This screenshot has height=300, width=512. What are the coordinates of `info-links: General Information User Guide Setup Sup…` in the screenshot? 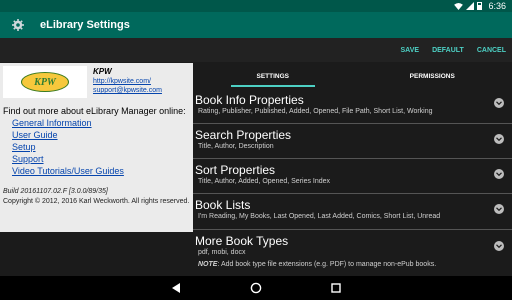 It's located at (101, 147).